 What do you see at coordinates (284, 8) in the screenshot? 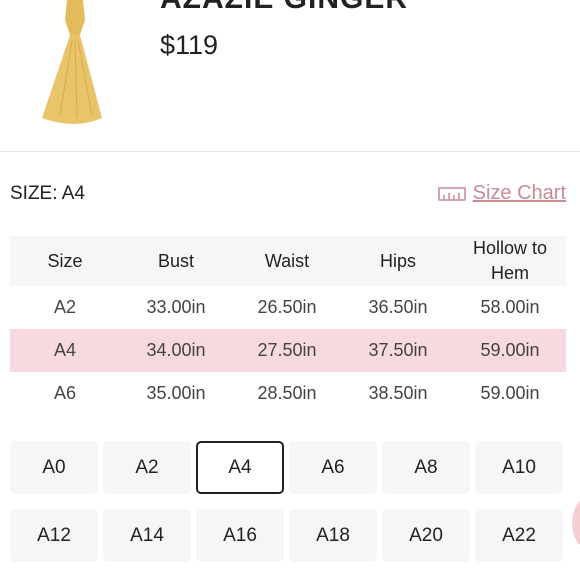
I see `product-name: AZAZIE GINGER` at bounding box center [284, 8].